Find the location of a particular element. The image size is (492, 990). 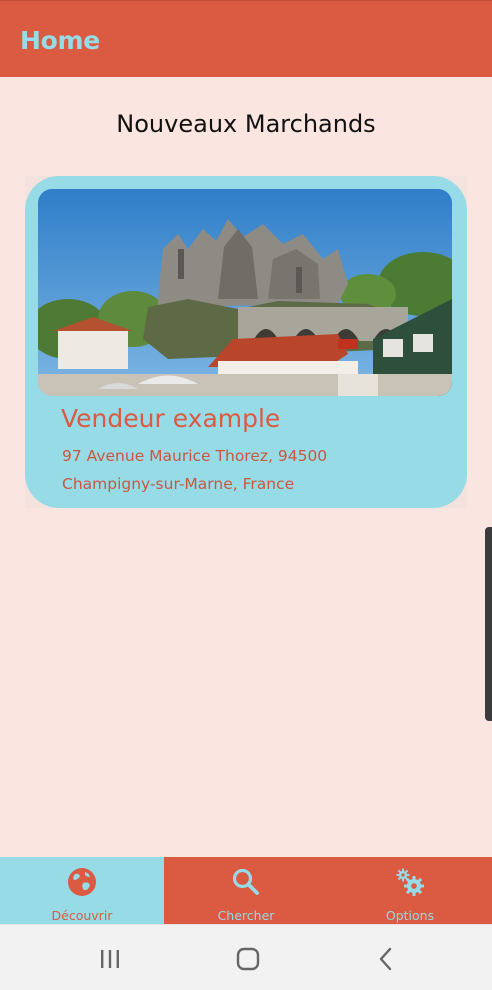

app-title: Home is located at coordinates (60, 40).